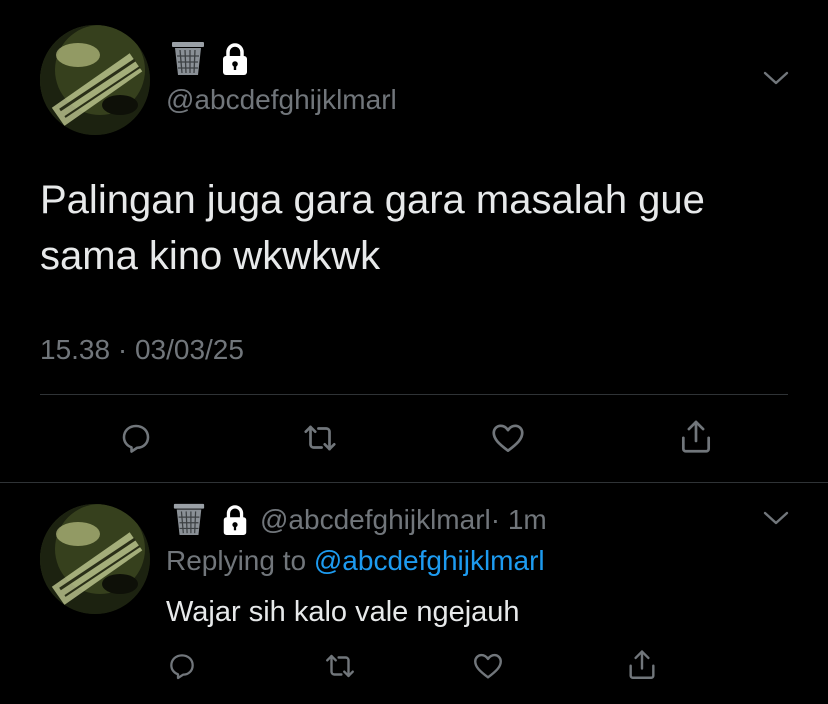 Image resolution: width=828 pixels, height=704 pixels. Describe the element at coordinates (343, 612) in the screenshot. I see `reply-text: Wajar sih kalo vale ngejauh` at that location.